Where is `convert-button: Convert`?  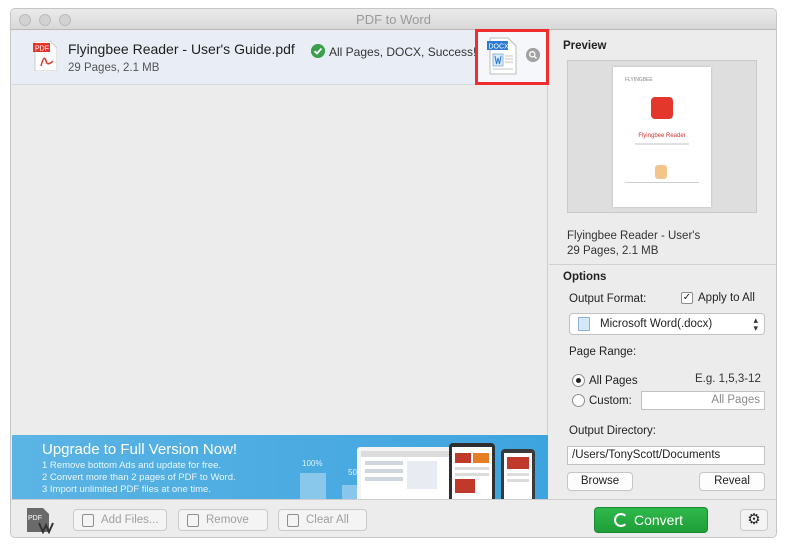
convert-button: Convert is located at coordinates (651, 520).